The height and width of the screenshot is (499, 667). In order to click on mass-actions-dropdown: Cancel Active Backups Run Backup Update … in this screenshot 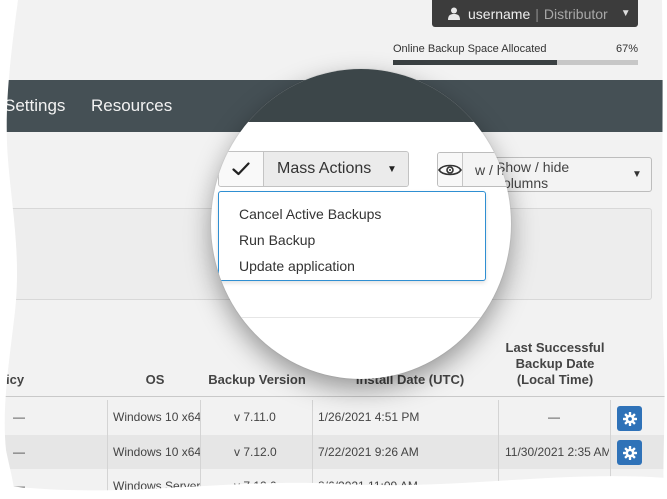, I will do `click(352, 236)`.